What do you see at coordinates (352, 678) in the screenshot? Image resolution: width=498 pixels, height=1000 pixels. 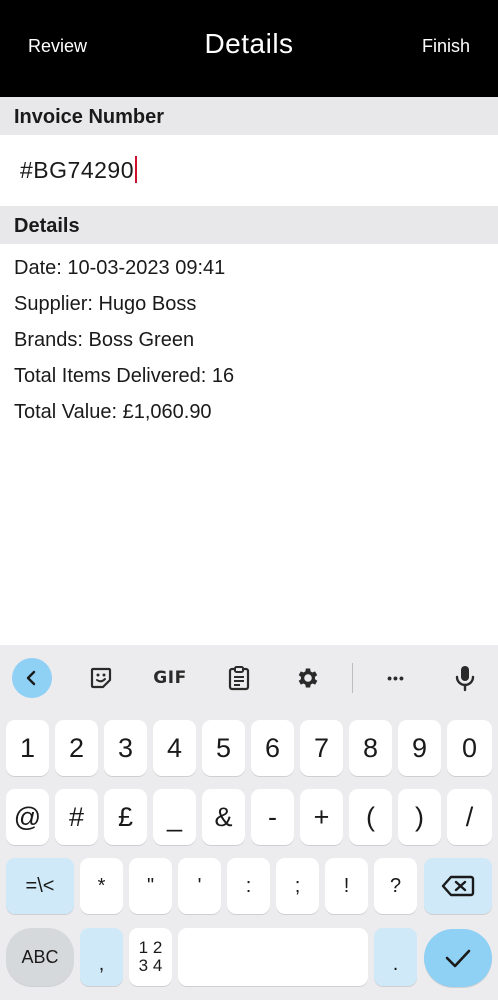 I see `toolbar-divider` at bounding box center [352, 678].